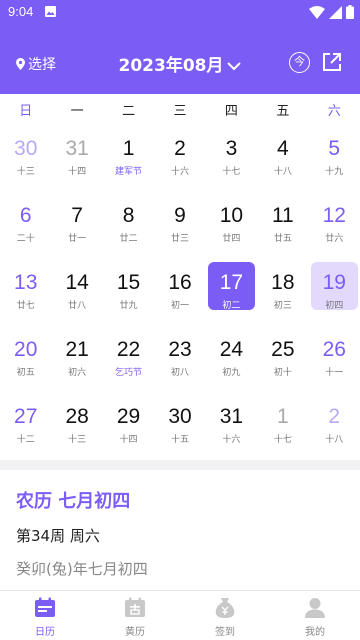 The height and width of the screenshot is (640, 360). What do you see at coordinates (231, 425) in the screenshot?
I see `calendar-day-cell: 31 十六` at bounding box center [231, 425].